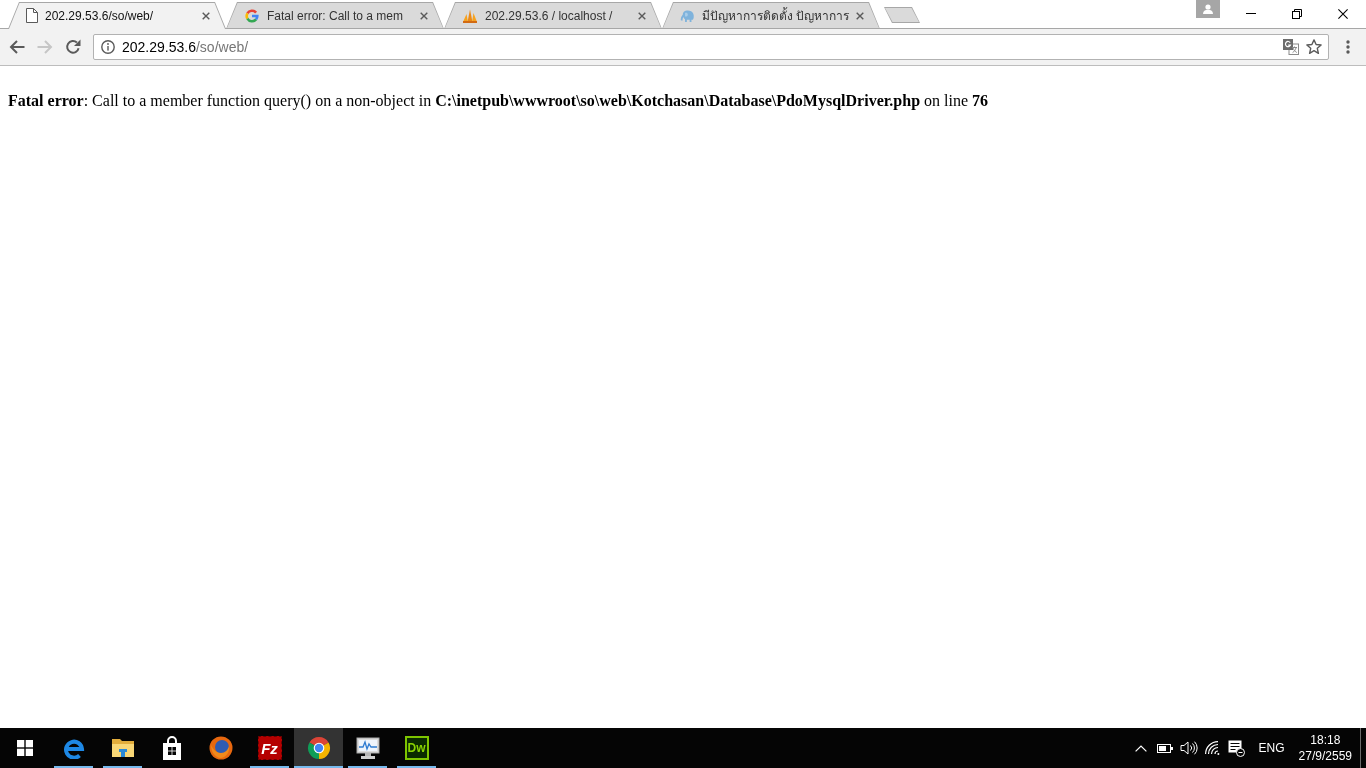  I want to click on tab: มีปัญหาการติดตั้ง ปัญหาการ, so click(771, 15).